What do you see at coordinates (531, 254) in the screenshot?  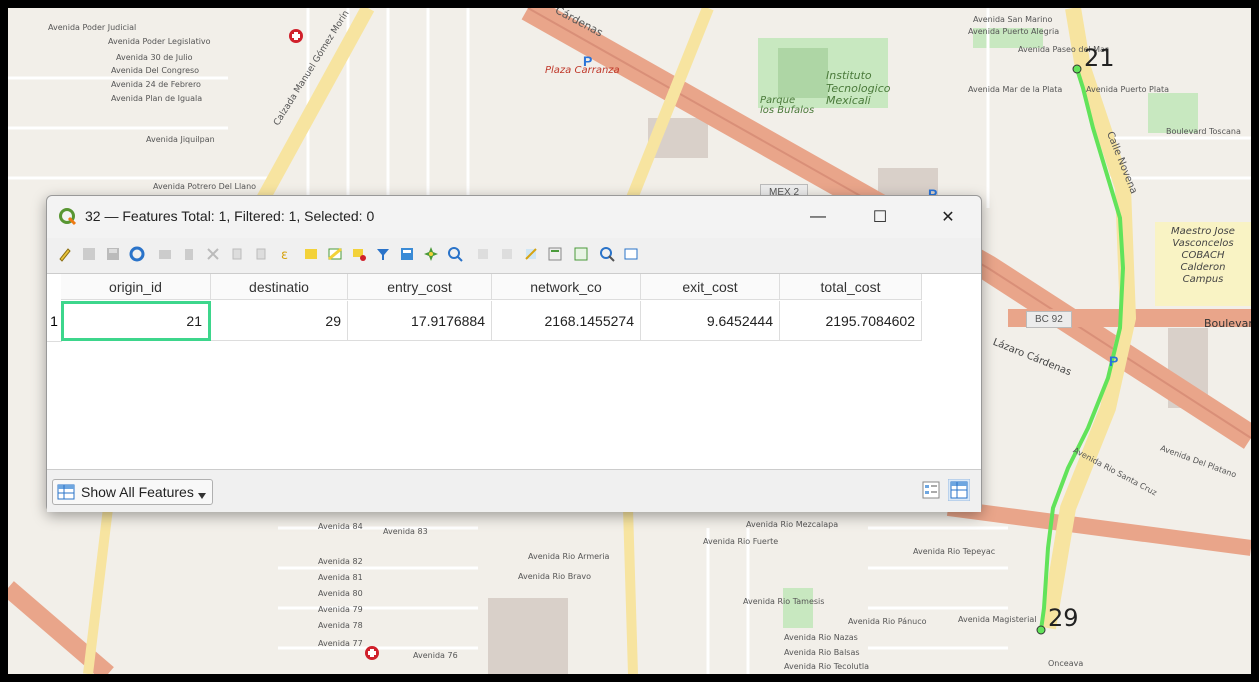 I see `new-field-icon` at bounding box center [531, 254].